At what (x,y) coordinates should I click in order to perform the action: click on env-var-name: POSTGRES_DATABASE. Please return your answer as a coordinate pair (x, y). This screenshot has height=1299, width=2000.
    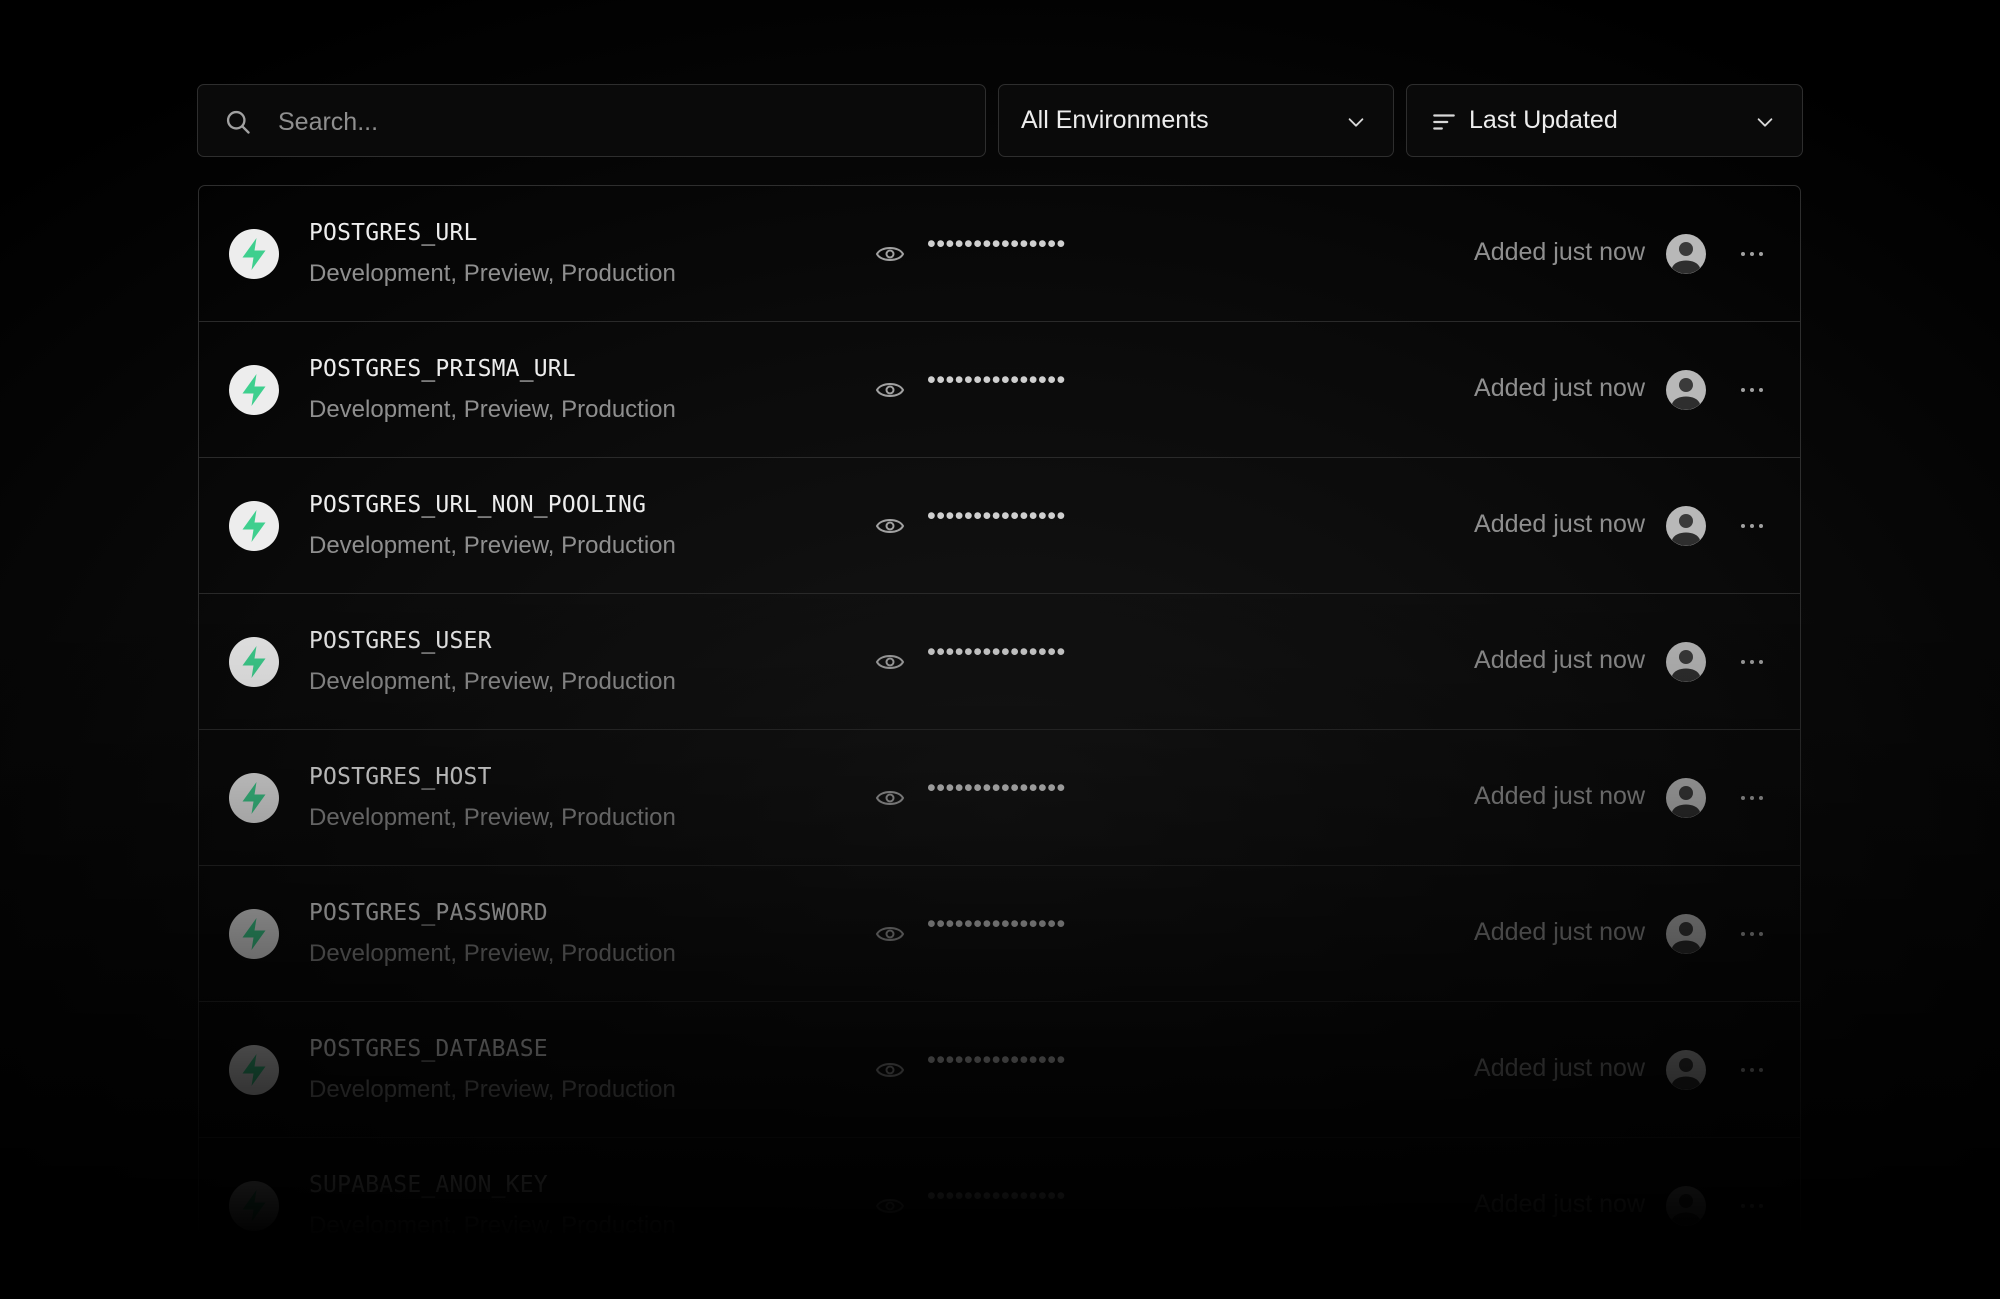
    Looking at the image, I should click on (428, 1049).